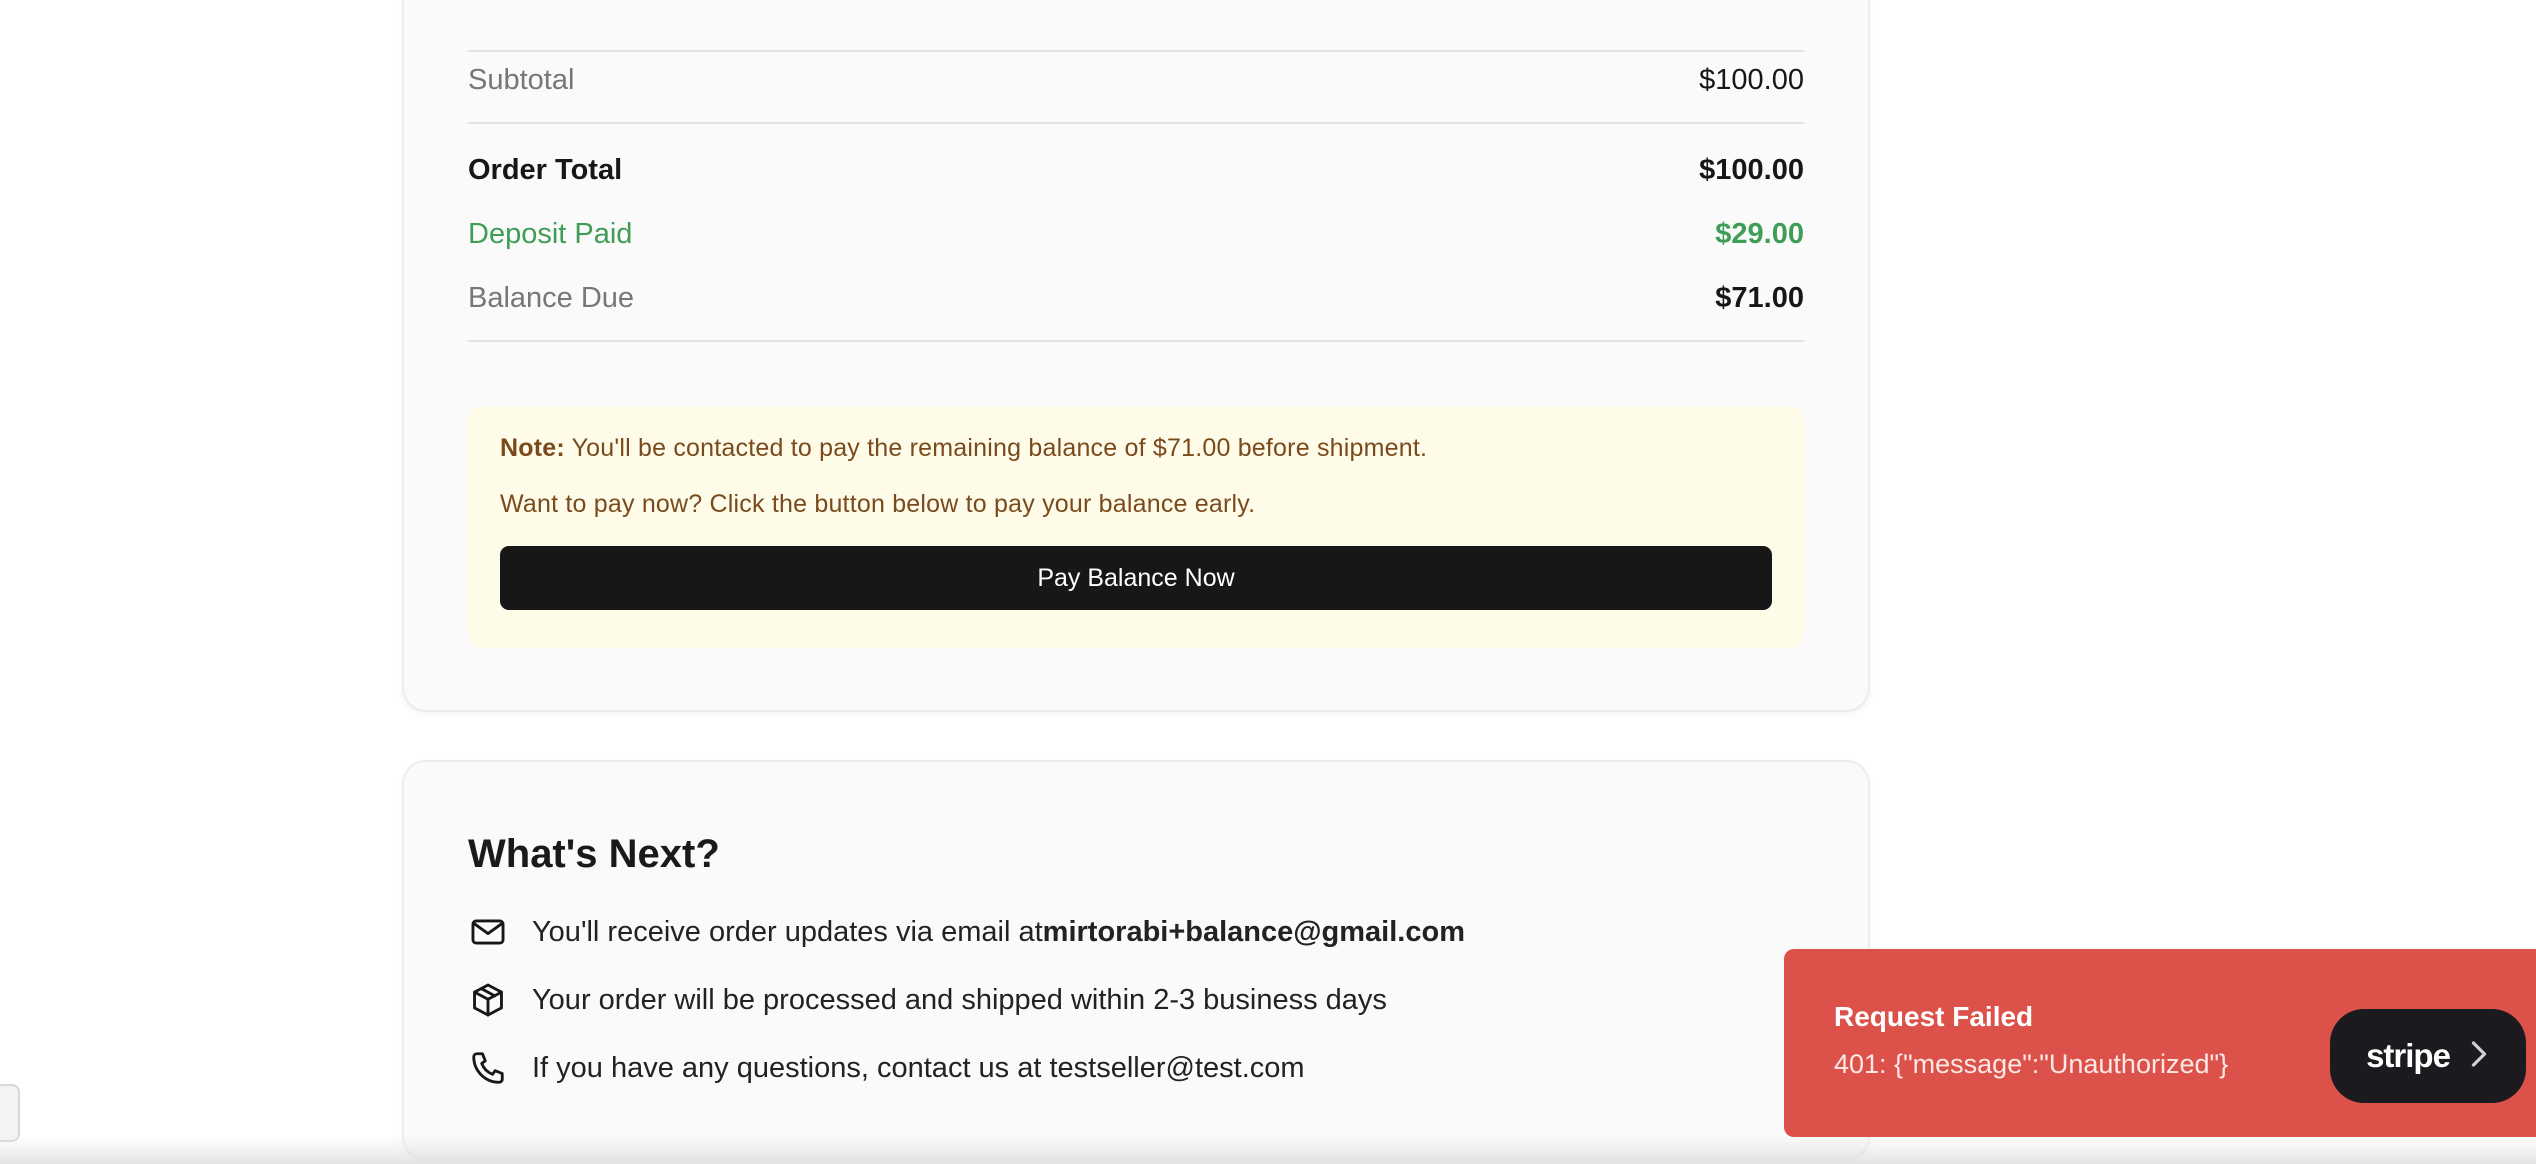 The width and height of the screenshot is (2536, 1164). I want to click on deposit-value: $29.00, so click(1759, 233).